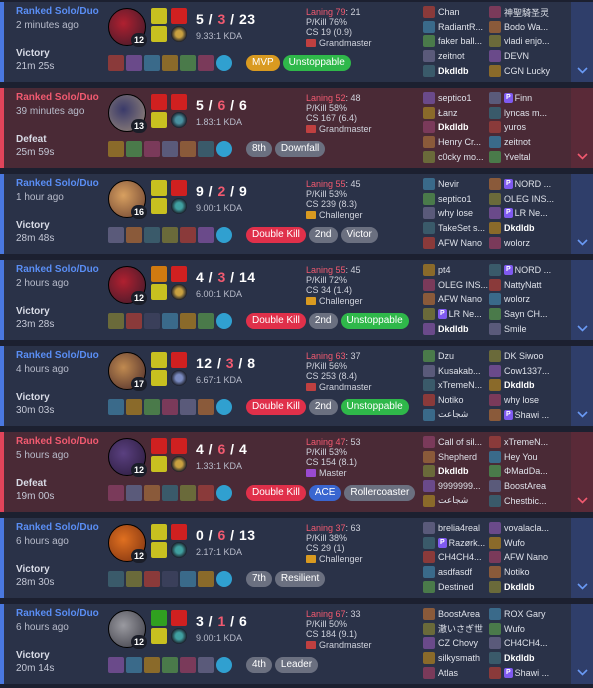 This screenshot has height=688, width=593. What do you see at coordinates (525, 486) in the screenshot?
I see `player-name: BoostArea` at bounding box center [525, 486].